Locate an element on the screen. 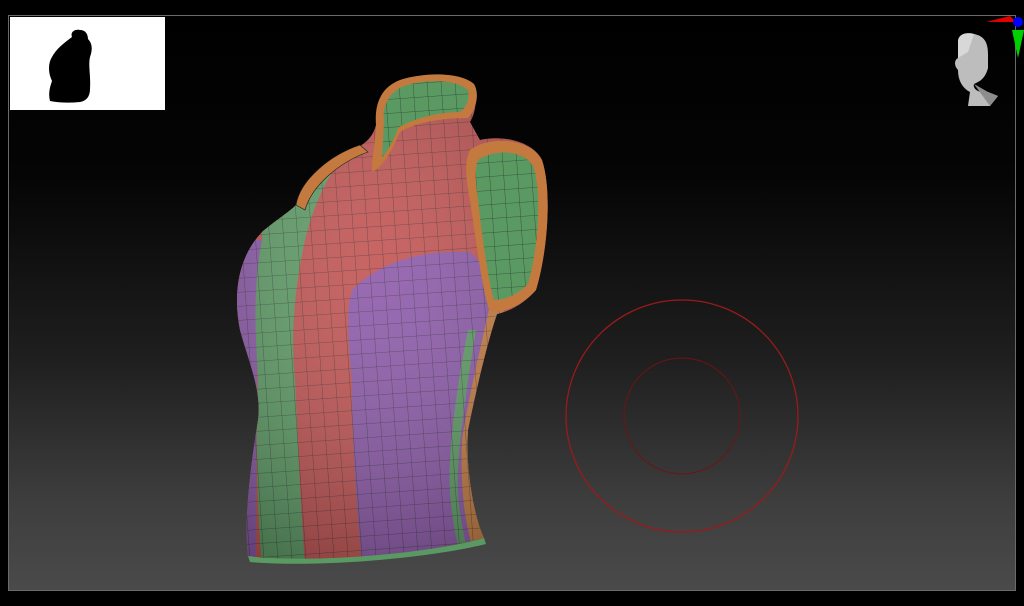 The height and width of the screenshot is (606, 1024). z-axis-dot is located at coordinates (1018, 22).